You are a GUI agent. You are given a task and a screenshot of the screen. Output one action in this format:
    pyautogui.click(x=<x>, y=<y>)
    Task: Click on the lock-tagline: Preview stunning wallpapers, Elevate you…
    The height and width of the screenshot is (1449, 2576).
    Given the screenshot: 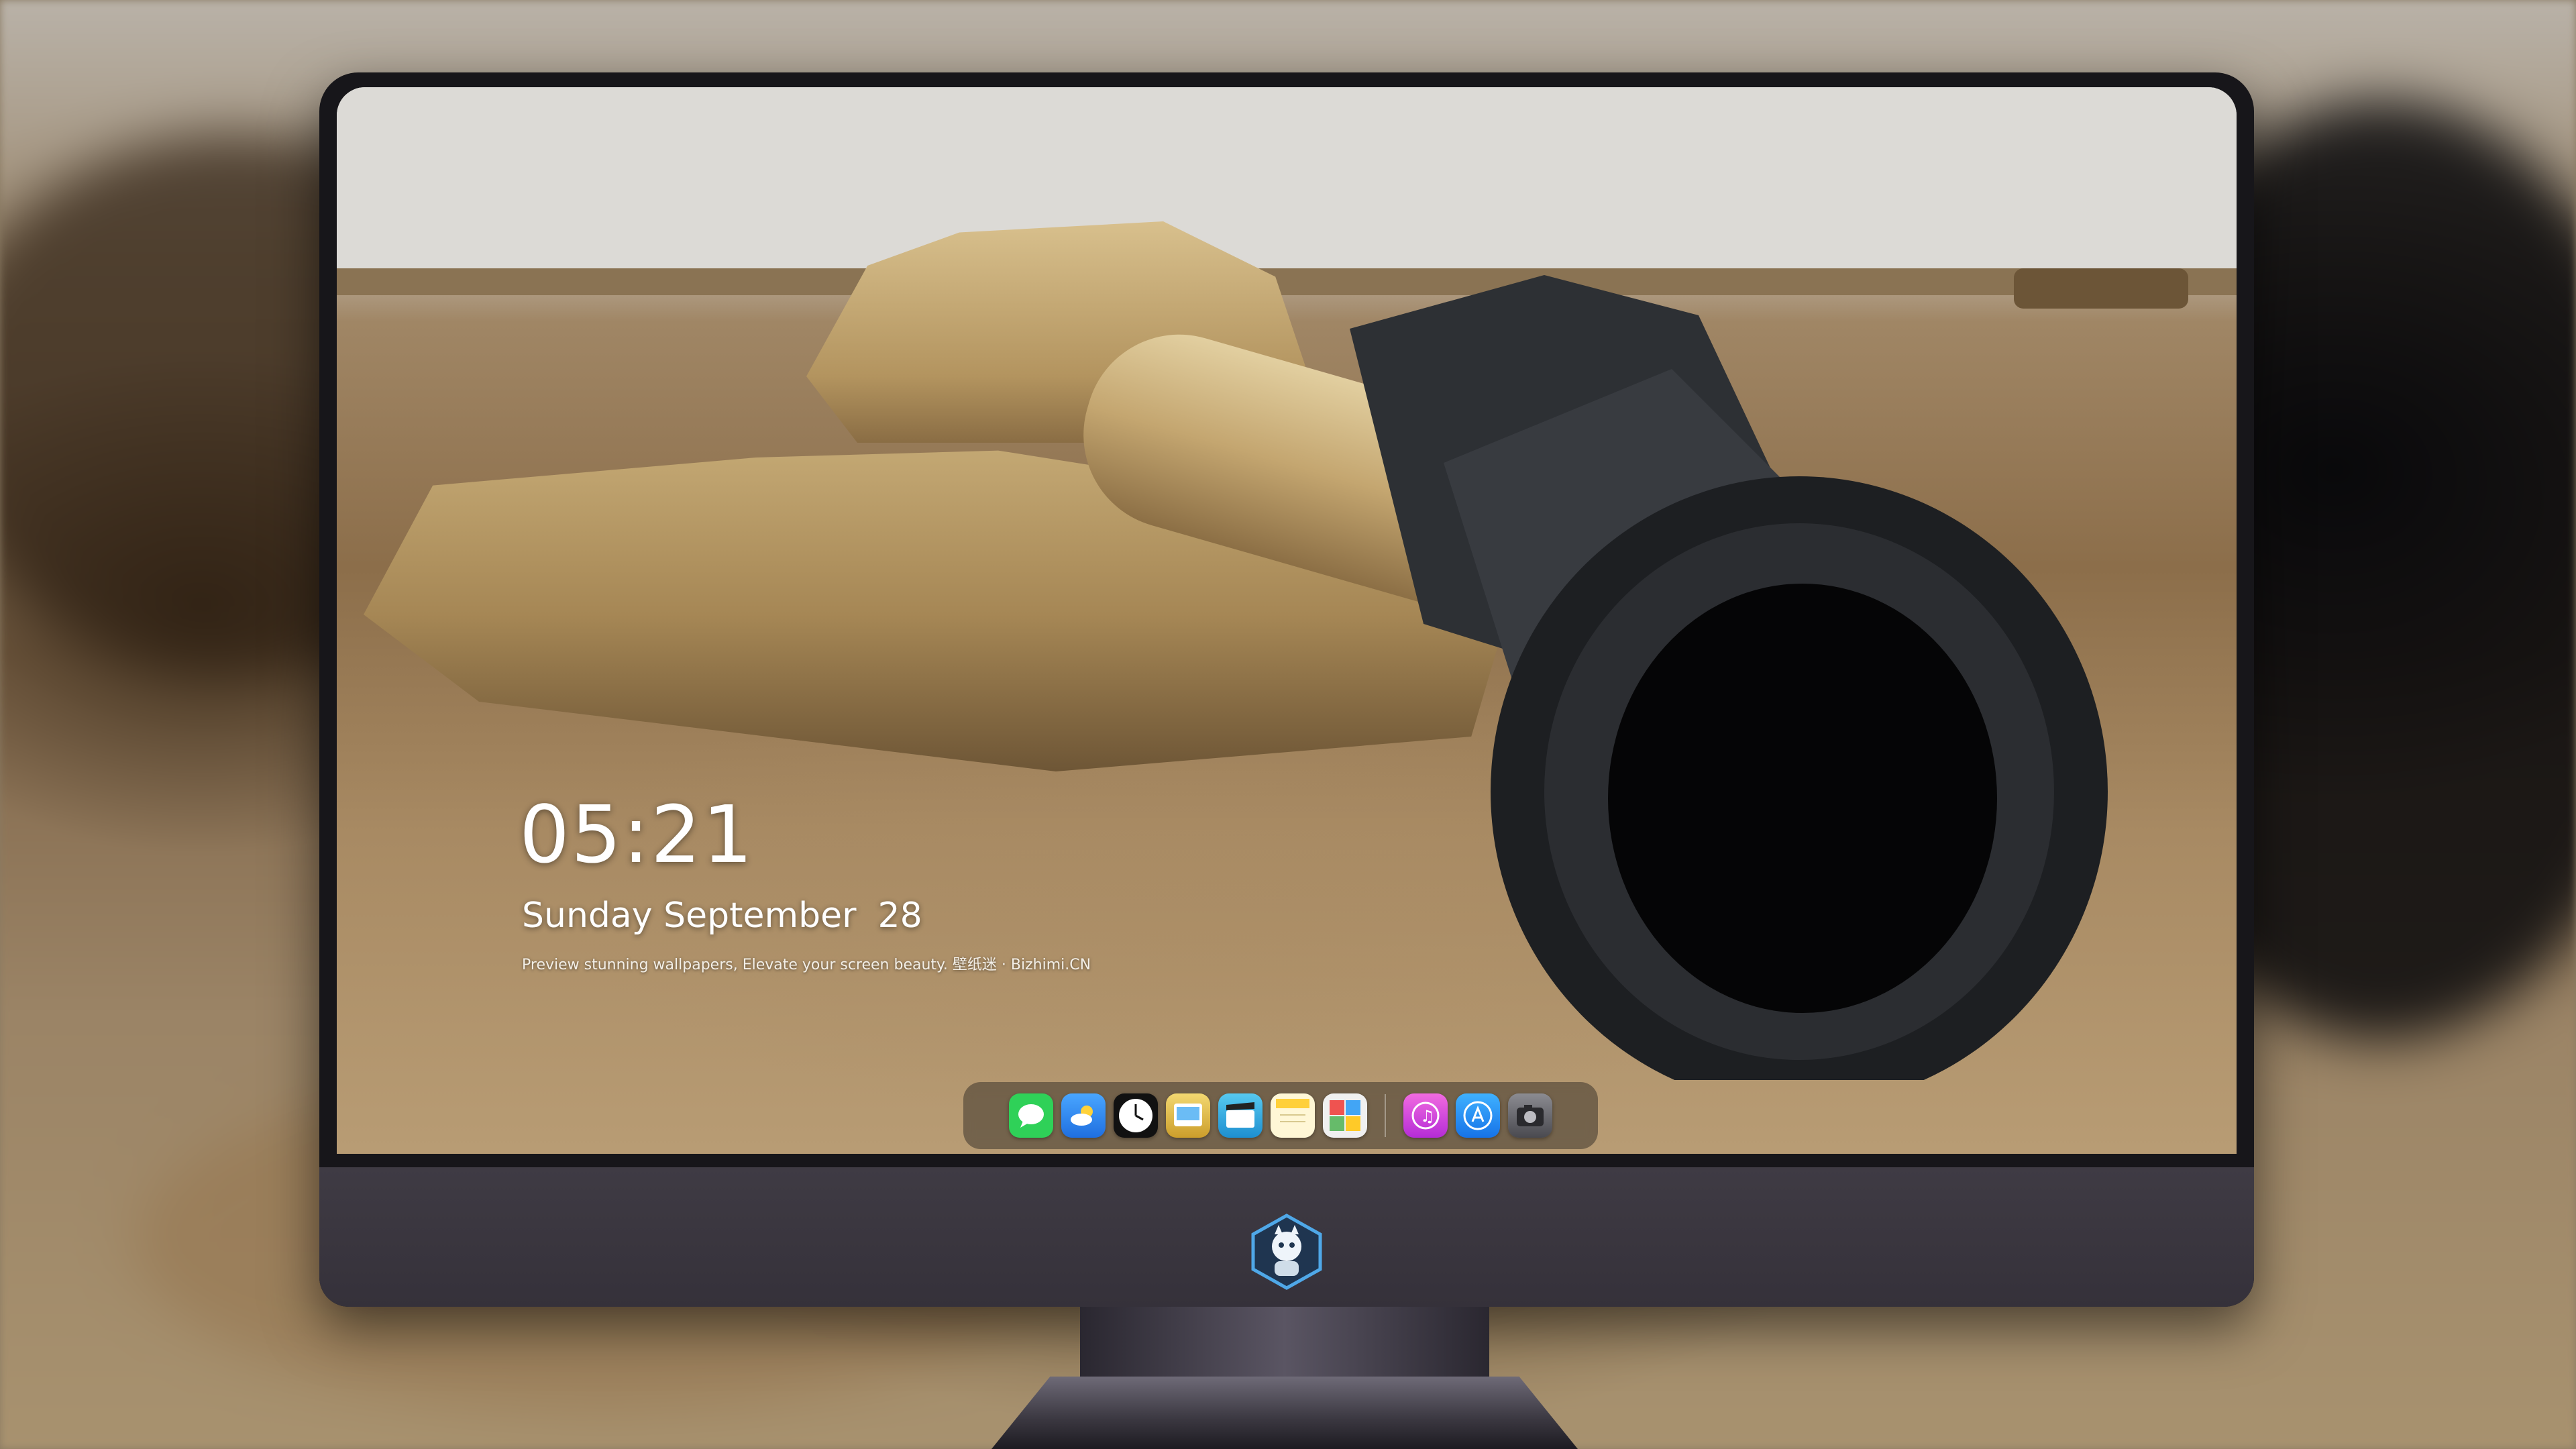 What is the action you would take?
    pyautogui.click(x=806, y=965)
    